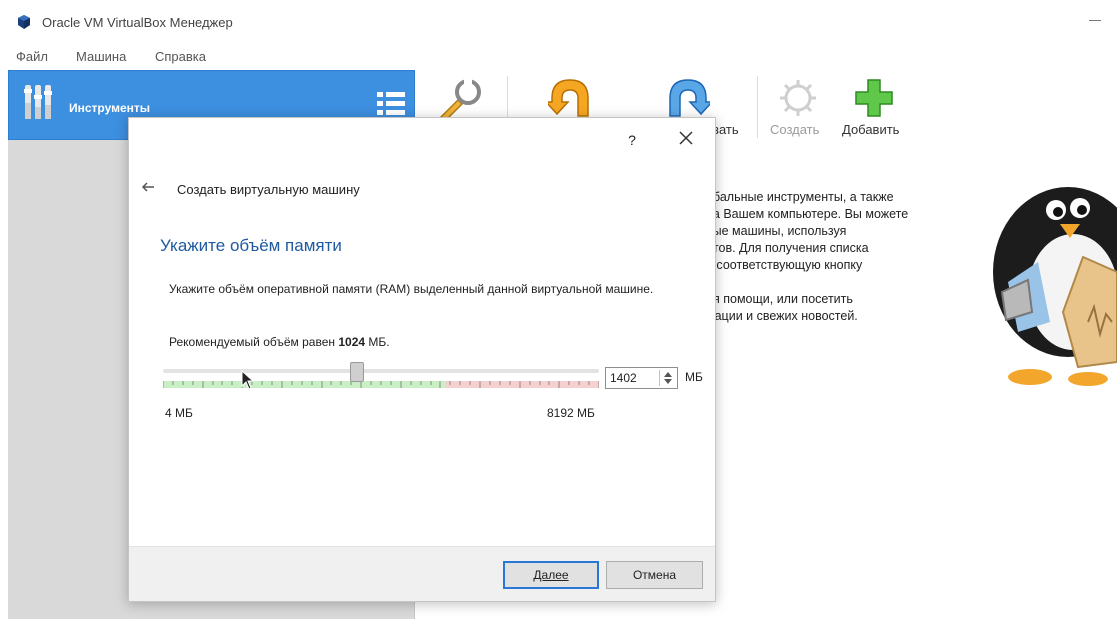  What do you see at coordinates (179, 413) in the screenshot?
I see `slider-min-label: 4 МБ` at bounding box center [179, 413].